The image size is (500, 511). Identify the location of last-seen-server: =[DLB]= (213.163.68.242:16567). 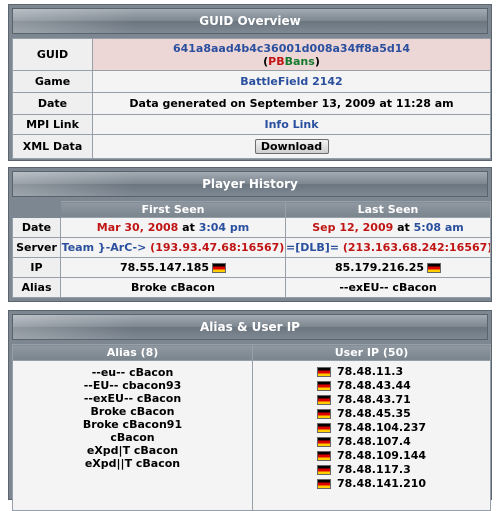
(388, 247).